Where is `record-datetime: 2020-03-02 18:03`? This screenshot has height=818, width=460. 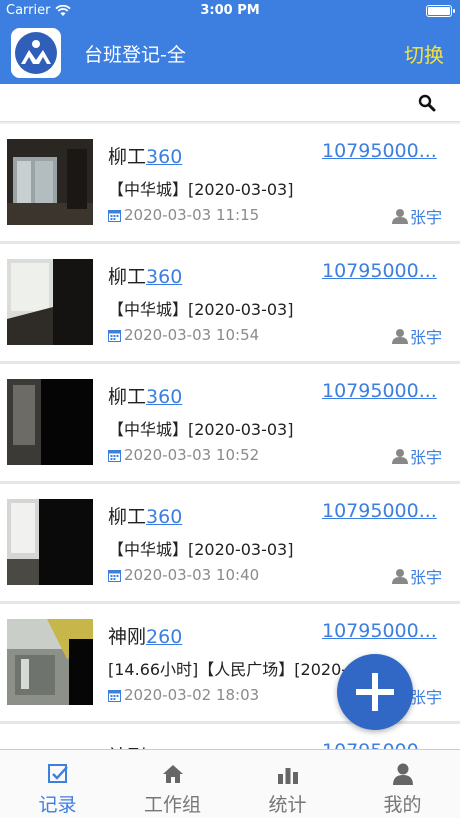 record-datetime: 2020-03-02 18:03 is located at coordinates (183, 695).